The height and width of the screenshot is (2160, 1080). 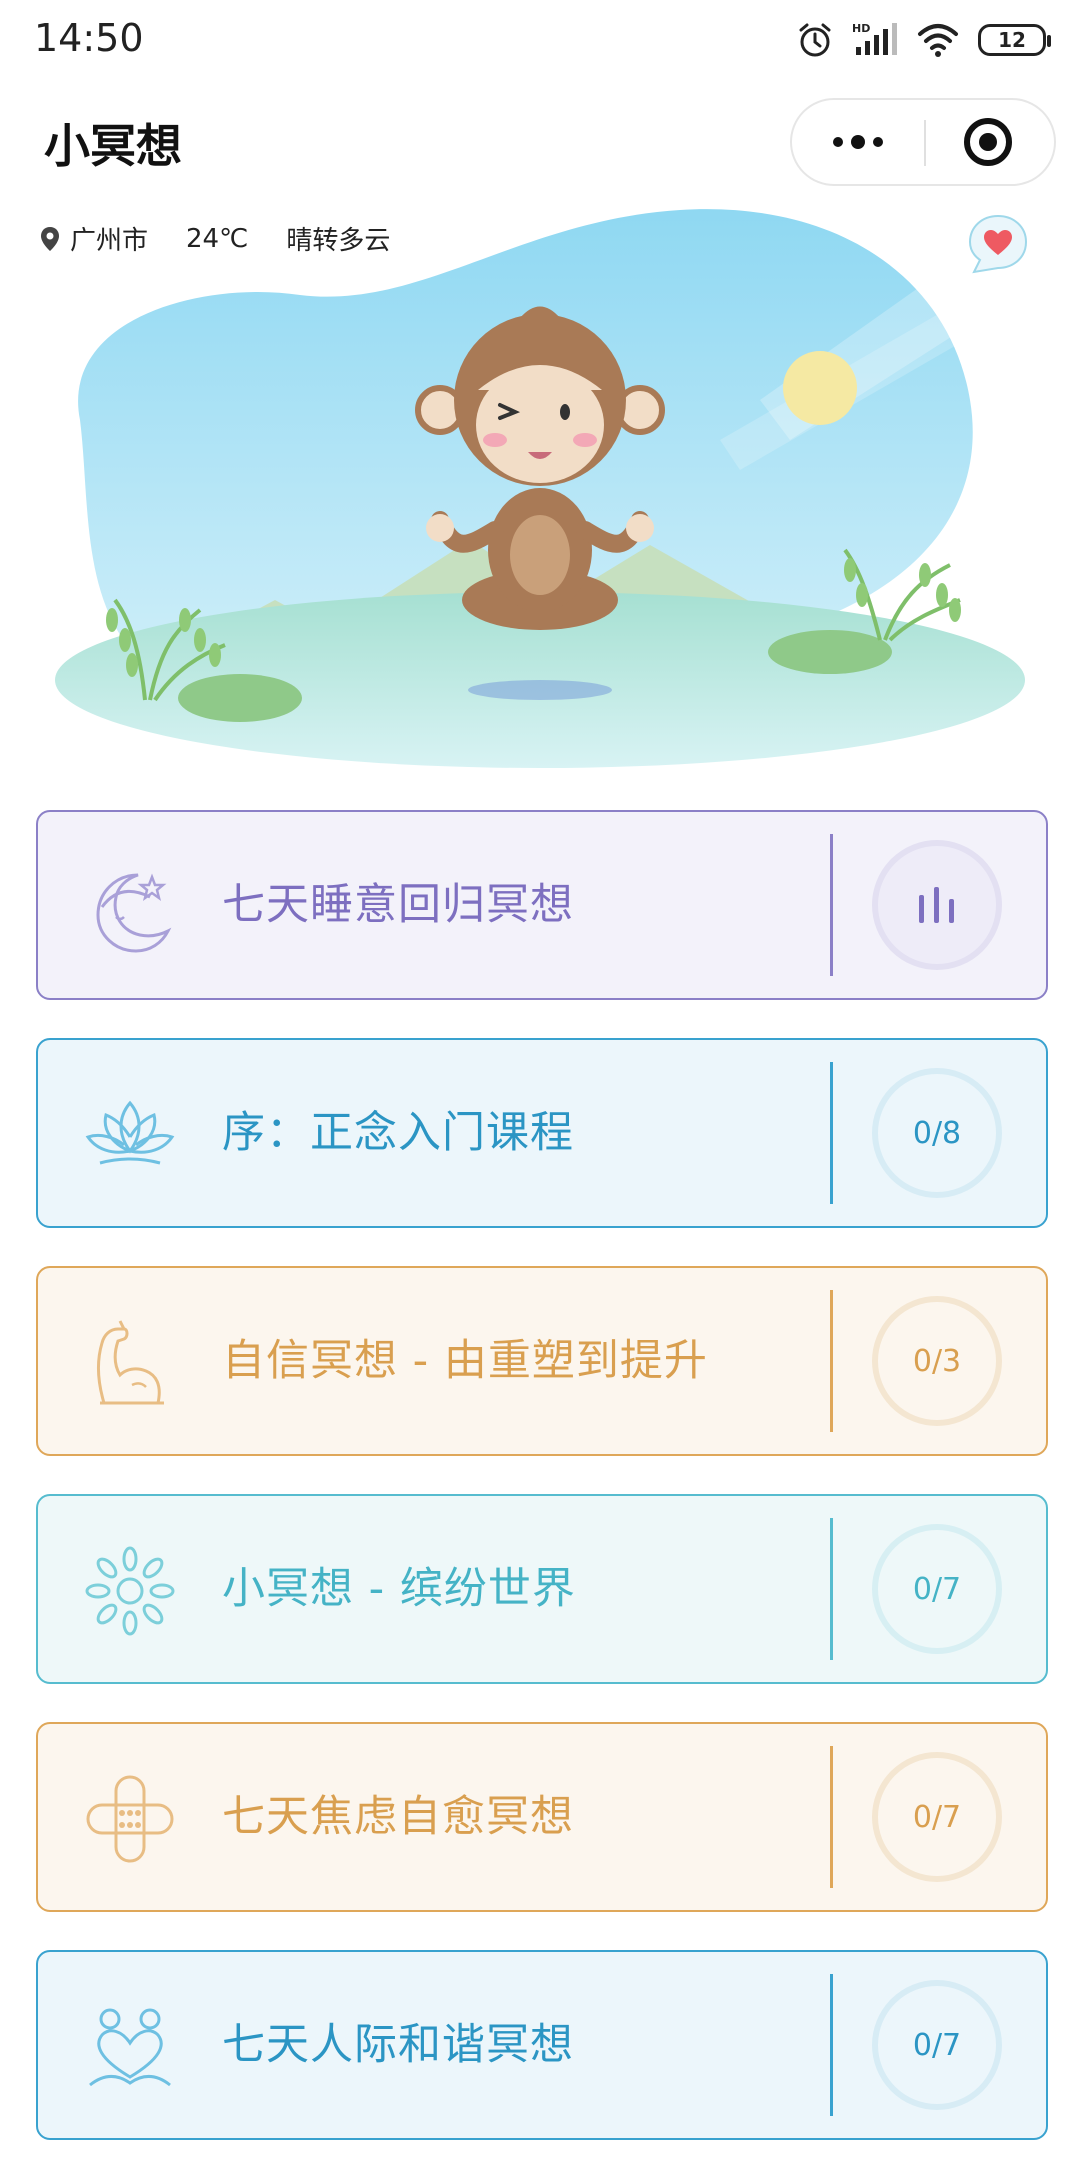 What do you see at coordinates (338, 241) in the screenshot?
I see `weather-label: 晴转多云` at bounding box center [338, 241].